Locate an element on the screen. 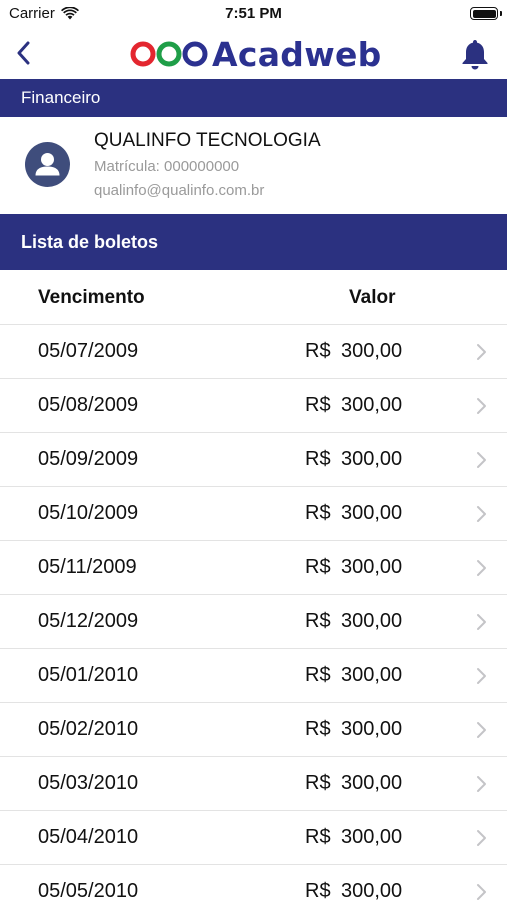 This screenshot has width=507, height=900. row-due-date: 05/04/2010 is located at coordinates (88, 837).